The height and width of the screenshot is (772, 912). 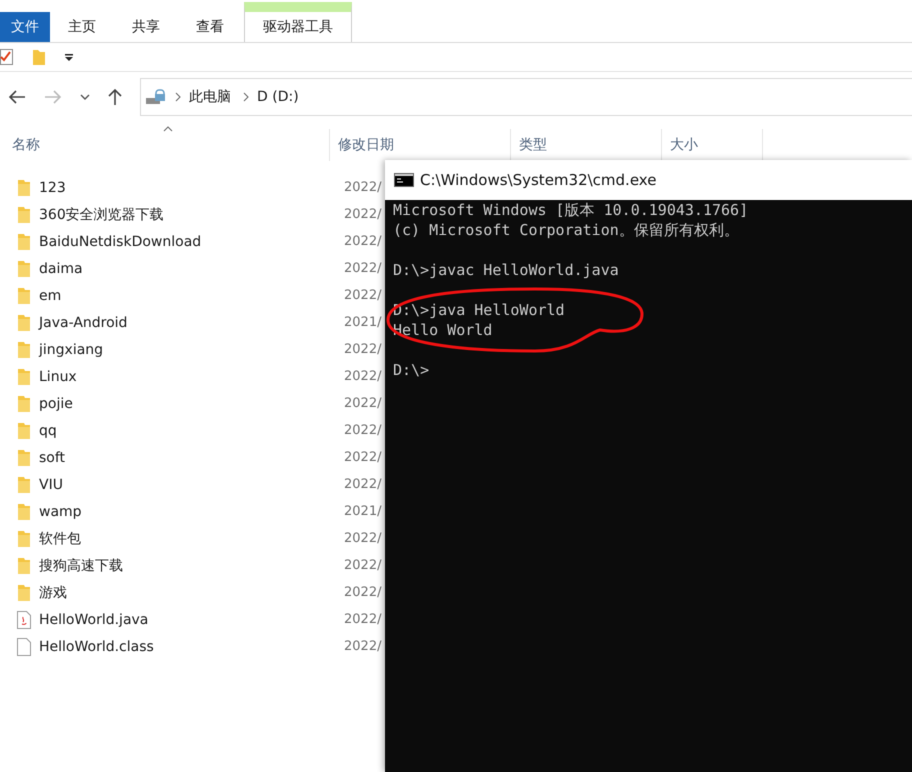 What do you see at coordinates (146, 27) in the screenshot?
I see `ribbon-tab: 共享` at bounding box center [146, 27].